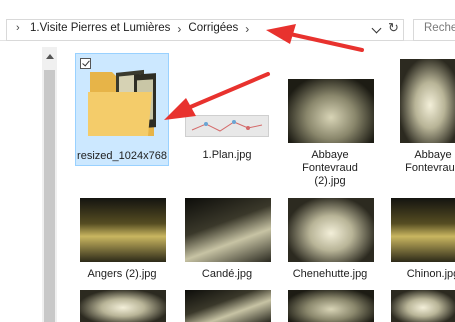  What do you see at coordinates (50, 56) in the screenshot?
I see `scroll-up-arrow-icon` at bounding box center [50, 56].